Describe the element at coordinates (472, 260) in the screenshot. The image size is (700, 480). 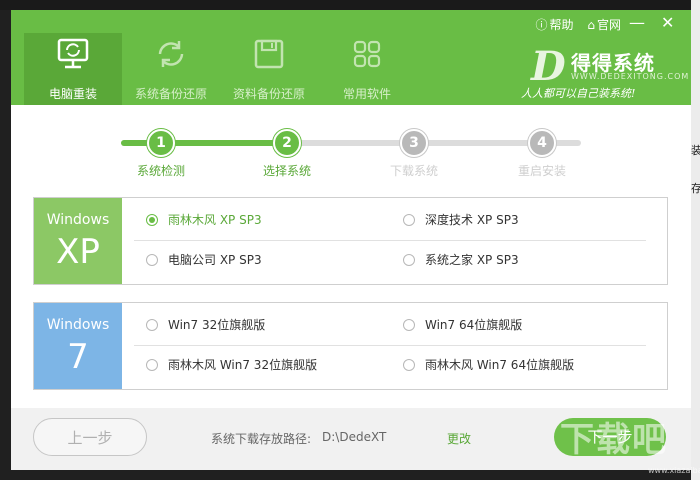
I see `option-label: 系统之家 XP SP3` at that location.